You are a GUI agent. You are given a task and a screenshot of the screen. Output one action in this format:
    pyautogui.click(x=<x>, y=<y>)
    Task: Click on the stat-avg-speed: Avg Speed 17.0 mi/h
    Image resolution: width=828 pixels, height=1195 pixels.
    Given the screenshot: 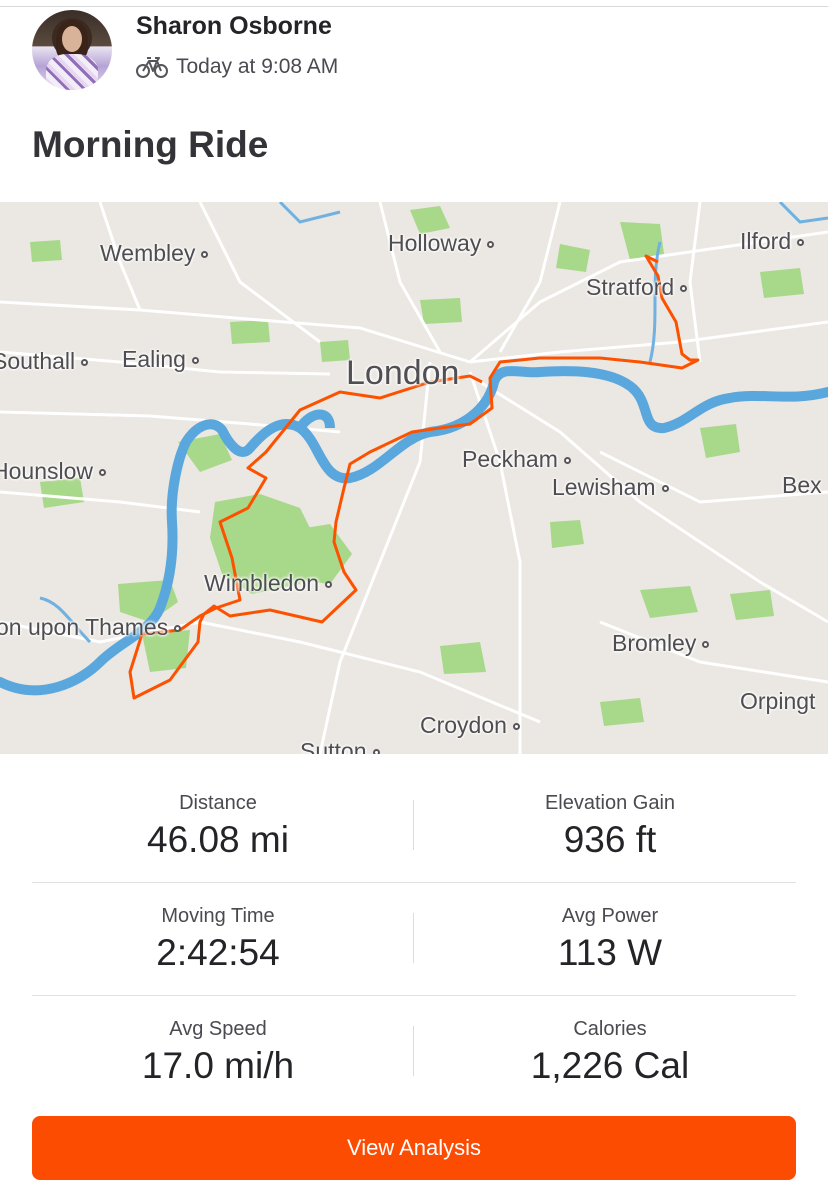 What is the action you would take?
    pyautogui.click(x=218, y=1052)
    